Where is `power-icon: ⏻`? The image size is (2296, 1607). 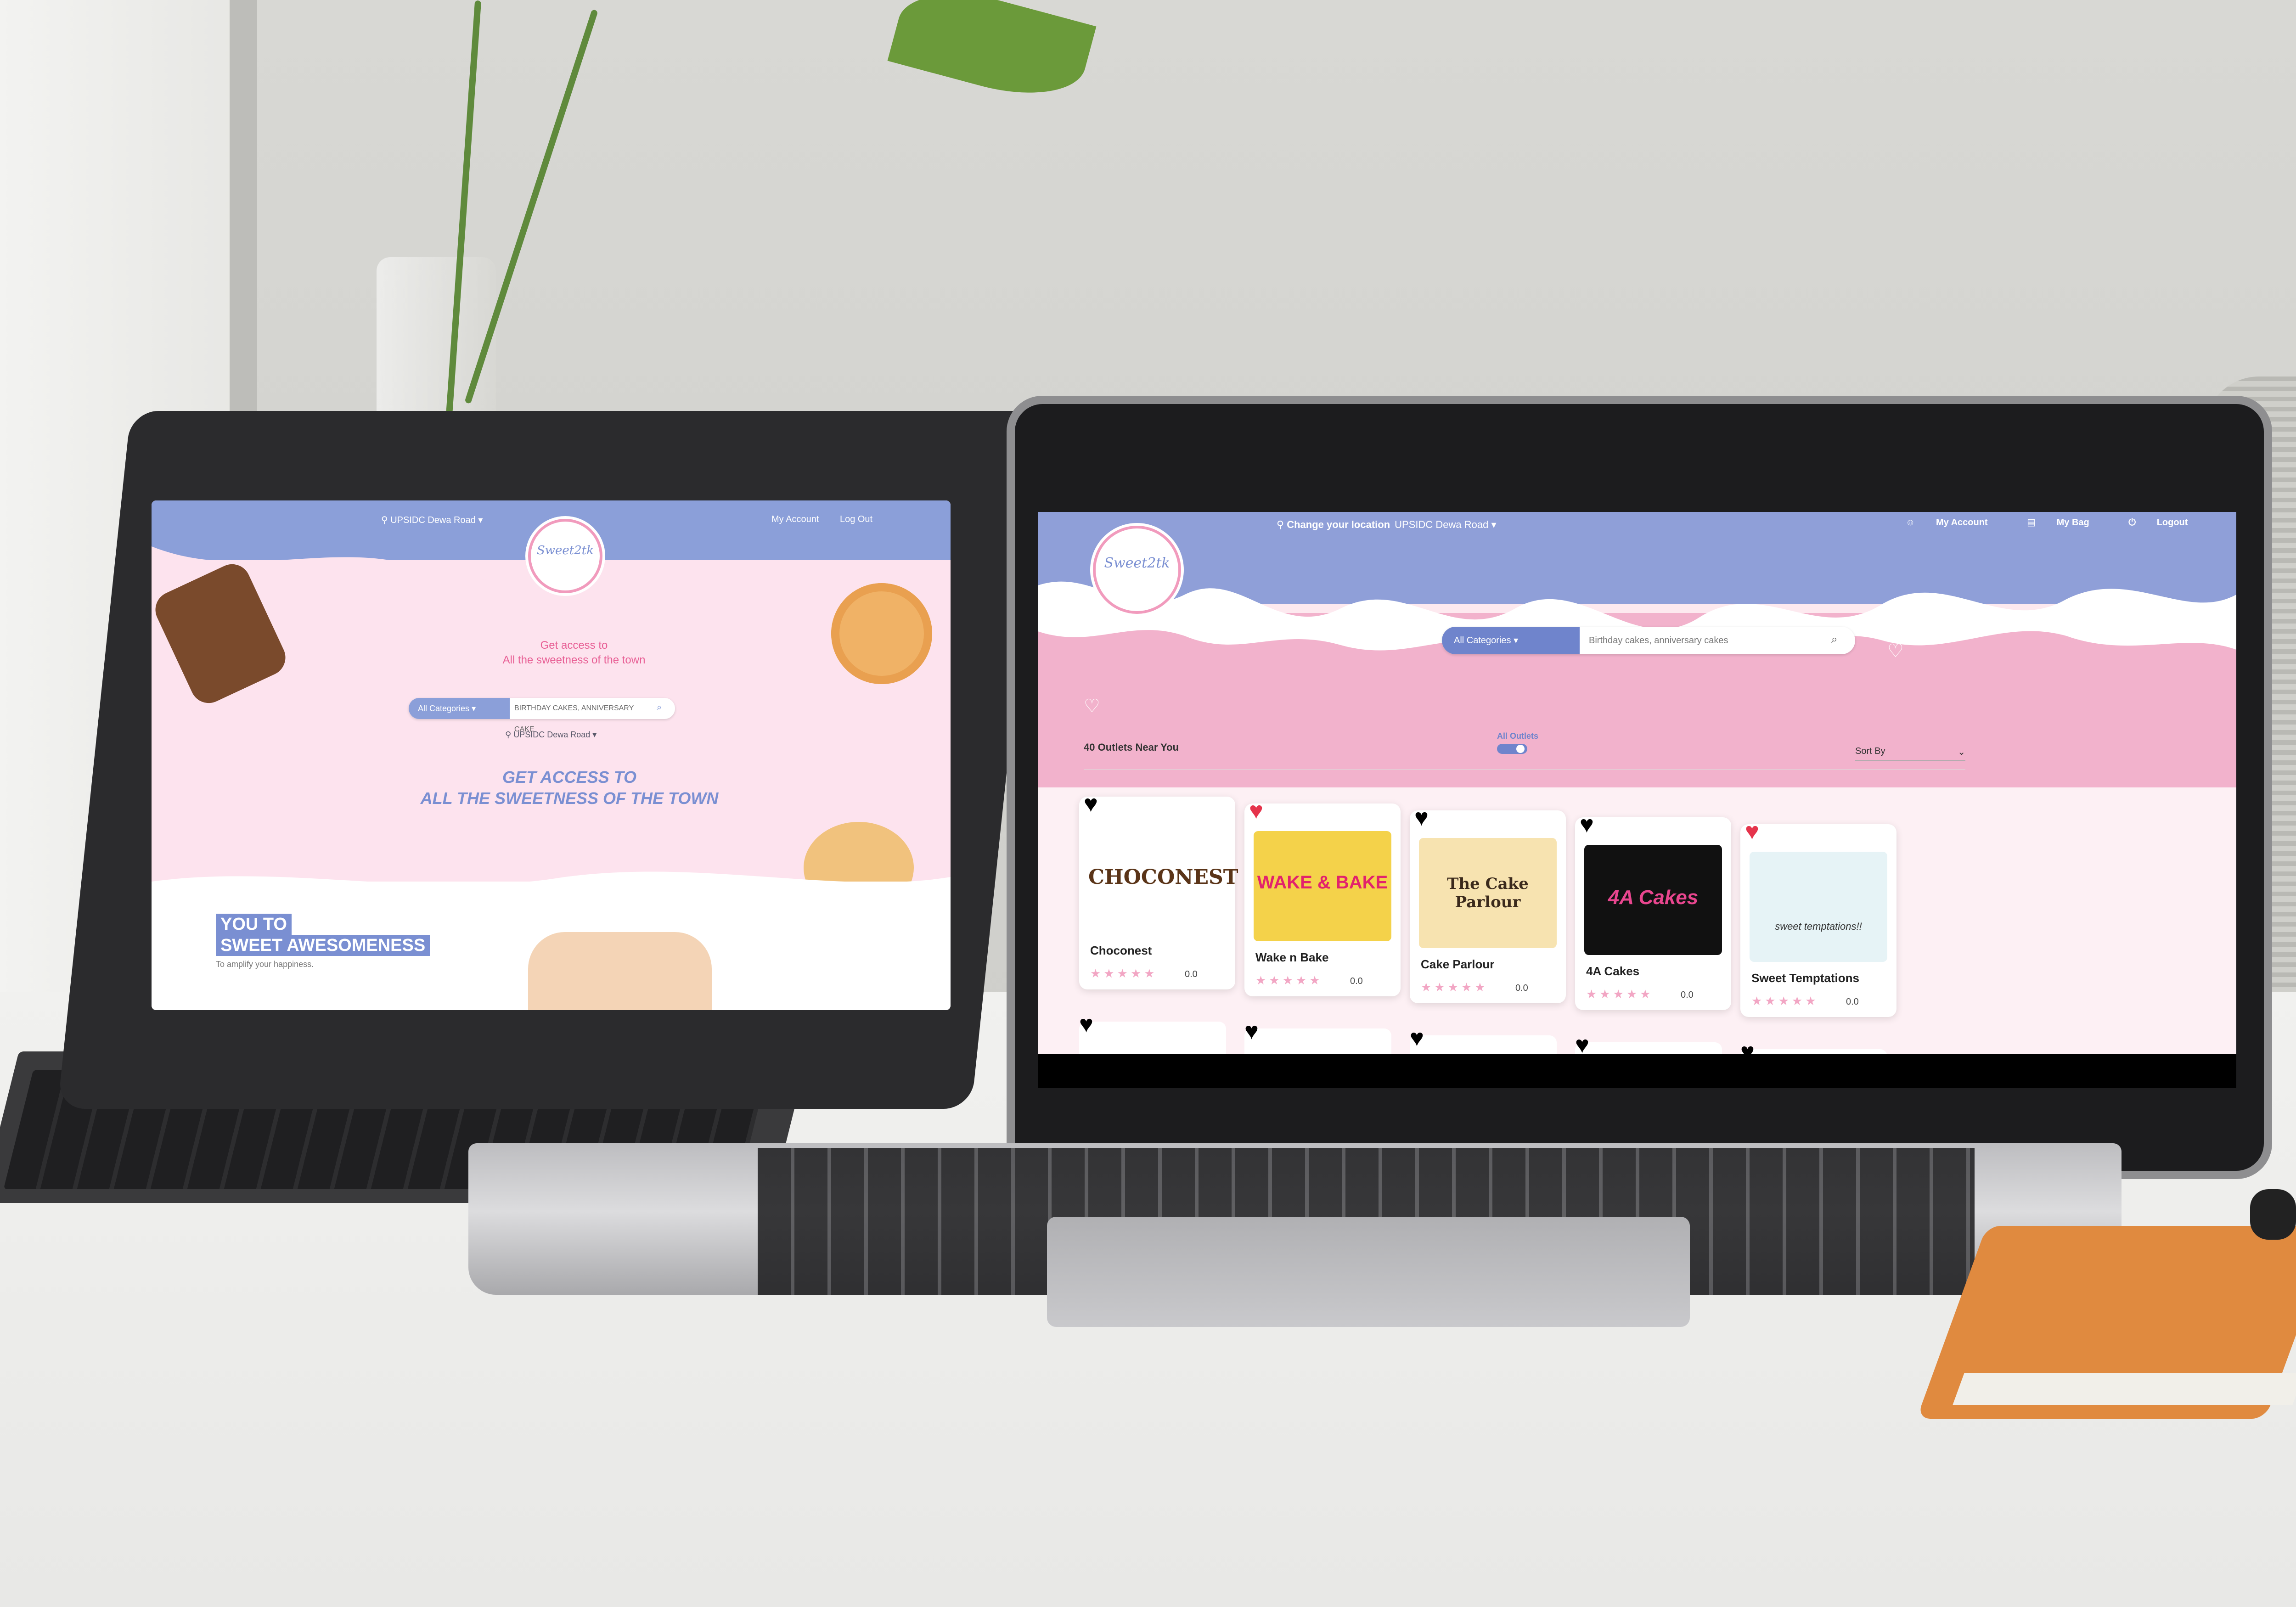 power-icon: ⏻ is located at coordinates (2133, 522).